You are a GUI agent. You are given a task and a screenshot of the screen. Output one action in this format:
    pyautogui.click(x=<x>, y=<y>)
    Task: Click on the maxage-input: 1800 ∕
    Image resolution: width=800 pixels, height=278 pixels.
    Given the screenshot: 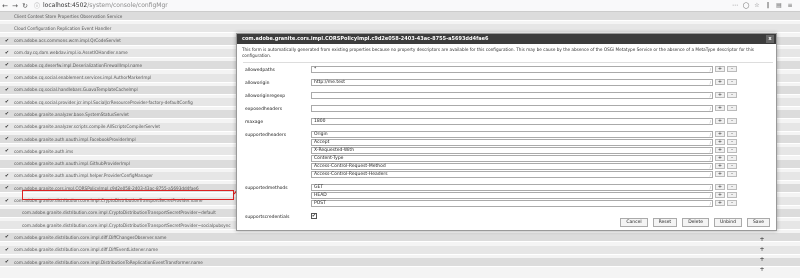 What is the action you would take?
    pyautogui.click(x=512, y=121)
    